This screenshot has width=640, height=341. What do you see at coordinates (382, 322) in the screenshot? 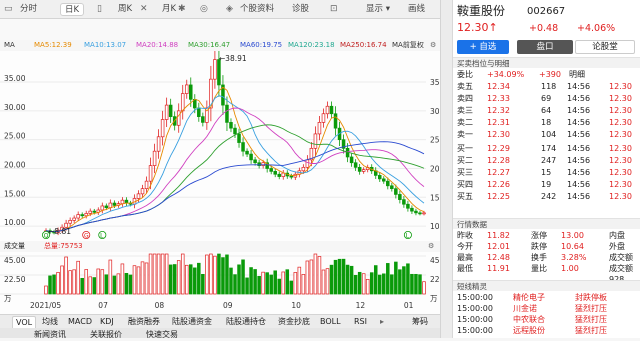
I see `more-indicators-icon: ▸` at bounding box center [382, 322].